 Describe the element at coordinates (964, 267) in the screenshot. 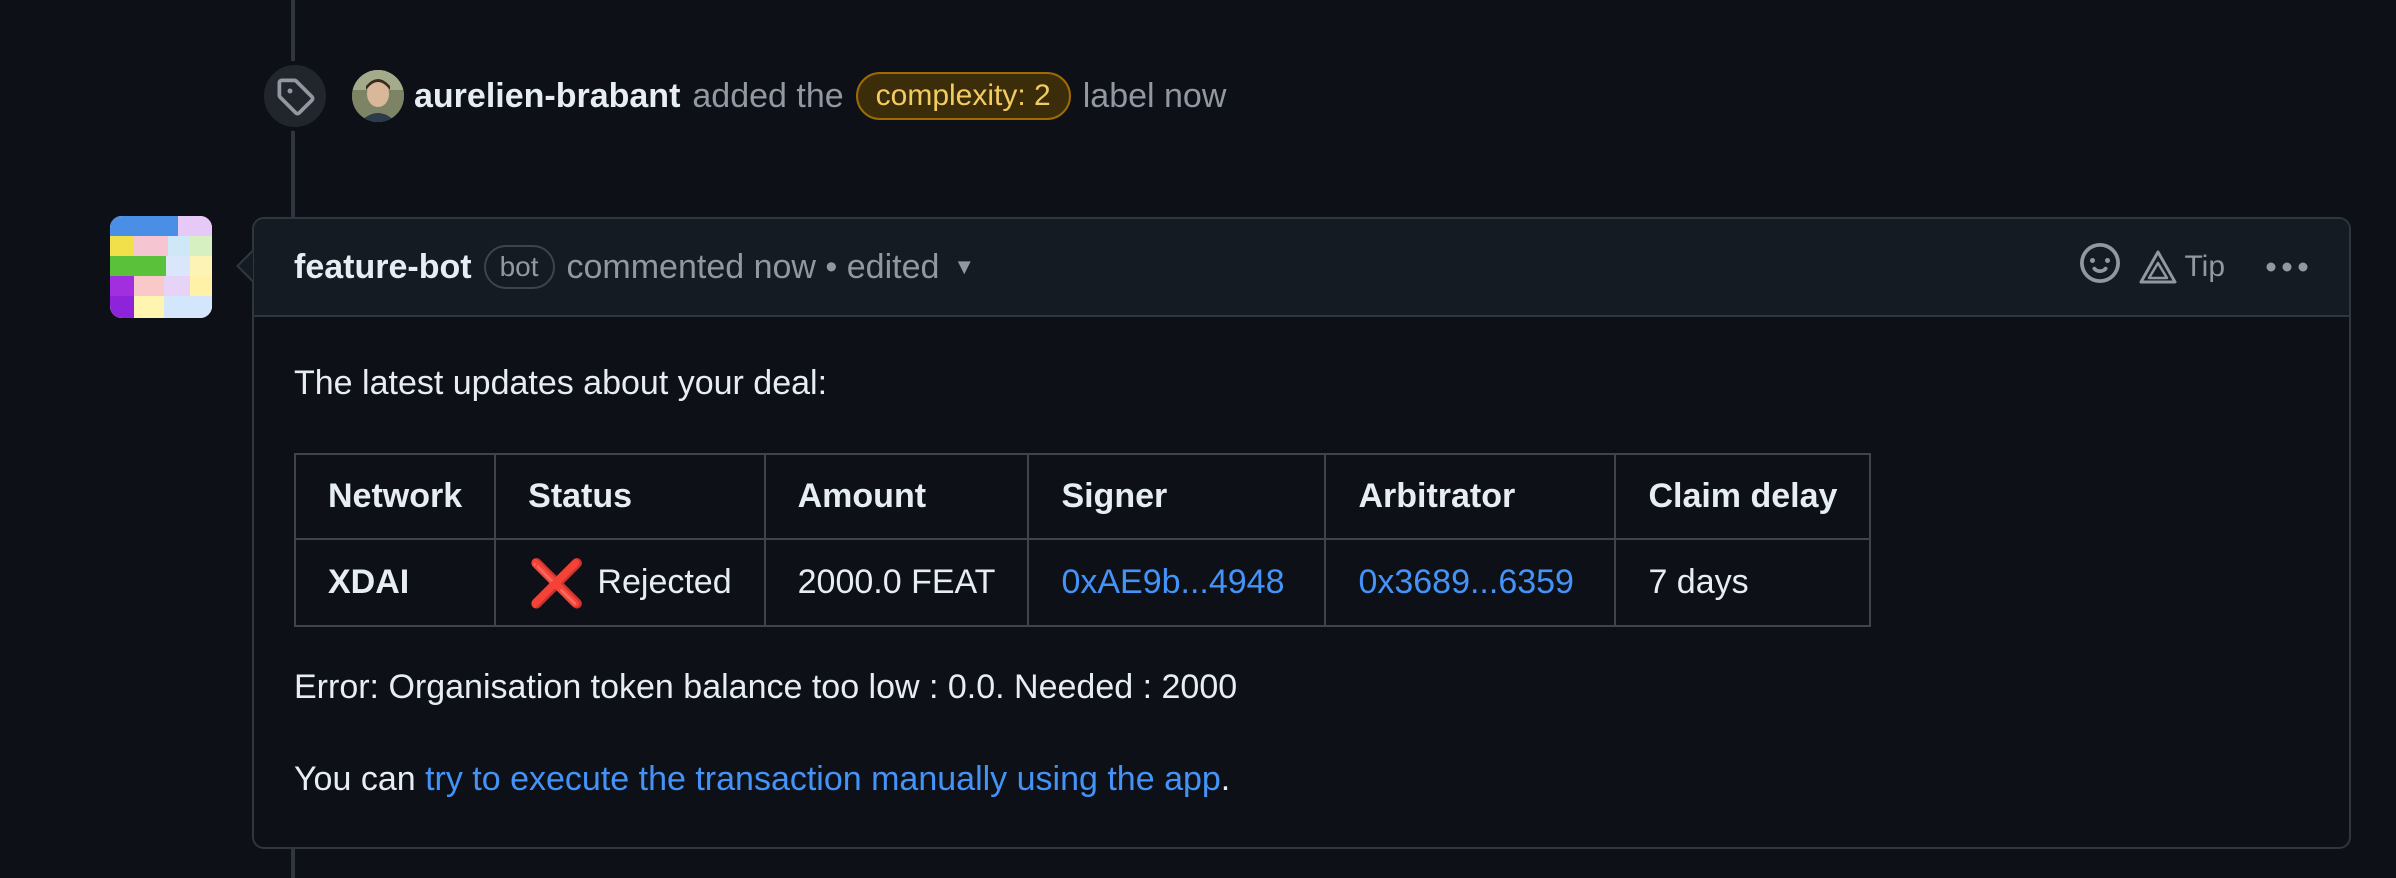

I see `edited-dropdown-icon: ▼` at that location.